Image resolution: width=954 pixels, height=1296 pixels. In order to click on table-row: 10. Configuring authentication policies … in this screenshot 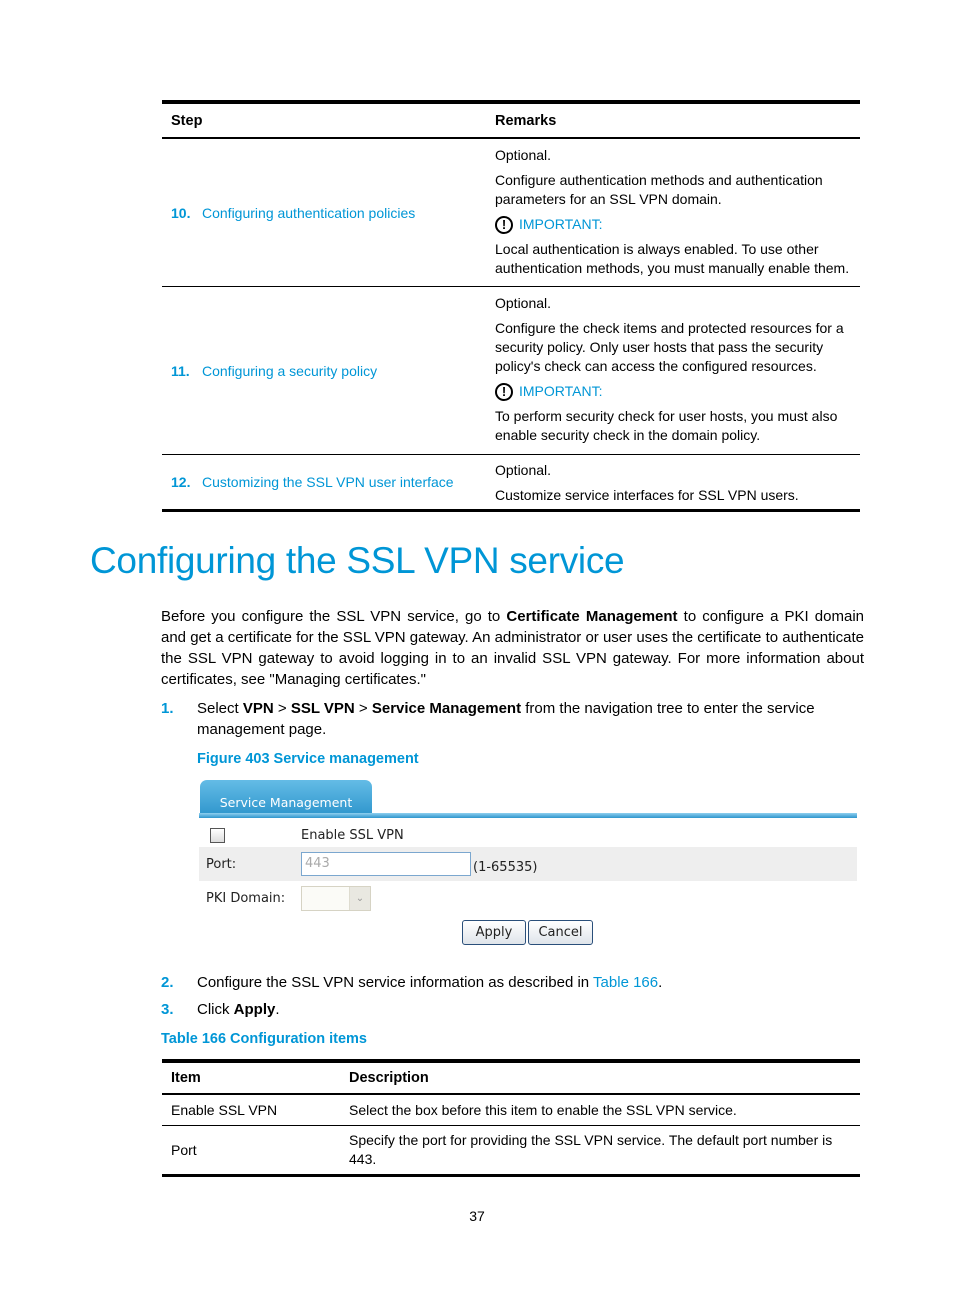, I will do `click(511, 212)`.